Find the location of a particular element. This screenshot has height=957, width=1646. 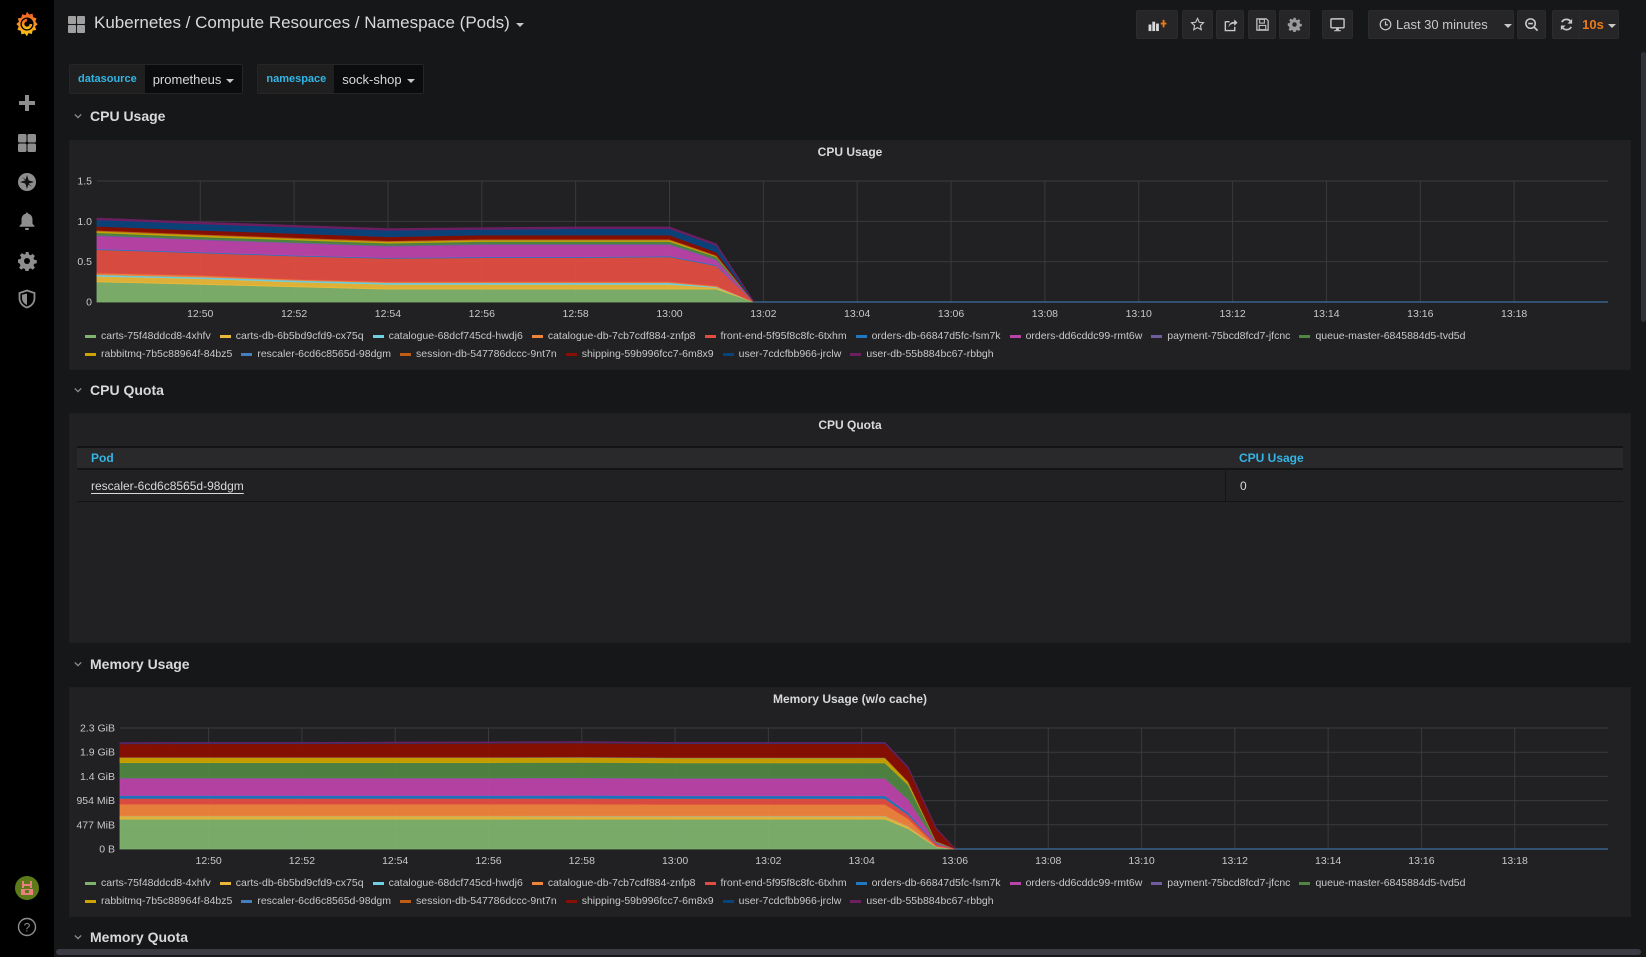

x-tick-label: 13:04 is located at coordinates (862, 861).